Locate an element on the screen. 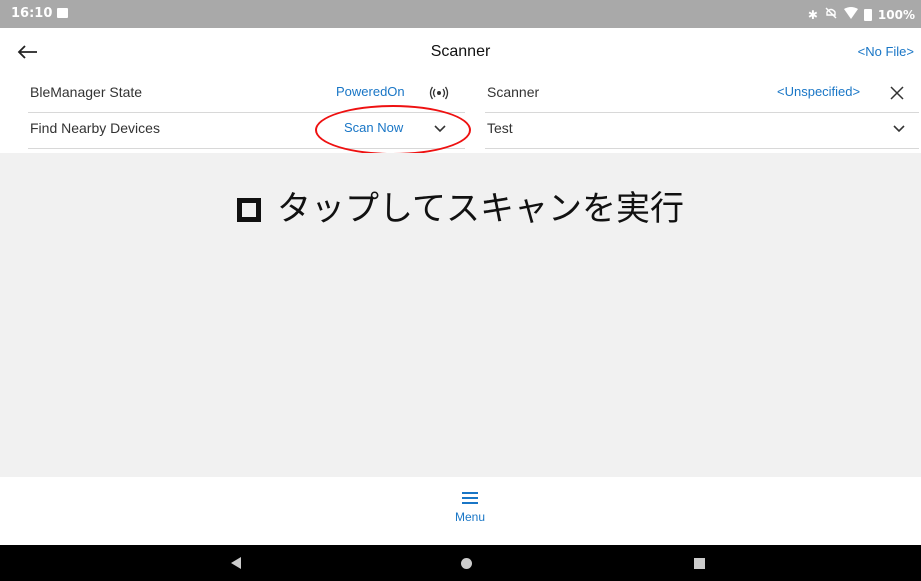 This screenshot has height=581, width=921. battery-text: 100% is located at coordinates (896, 14).